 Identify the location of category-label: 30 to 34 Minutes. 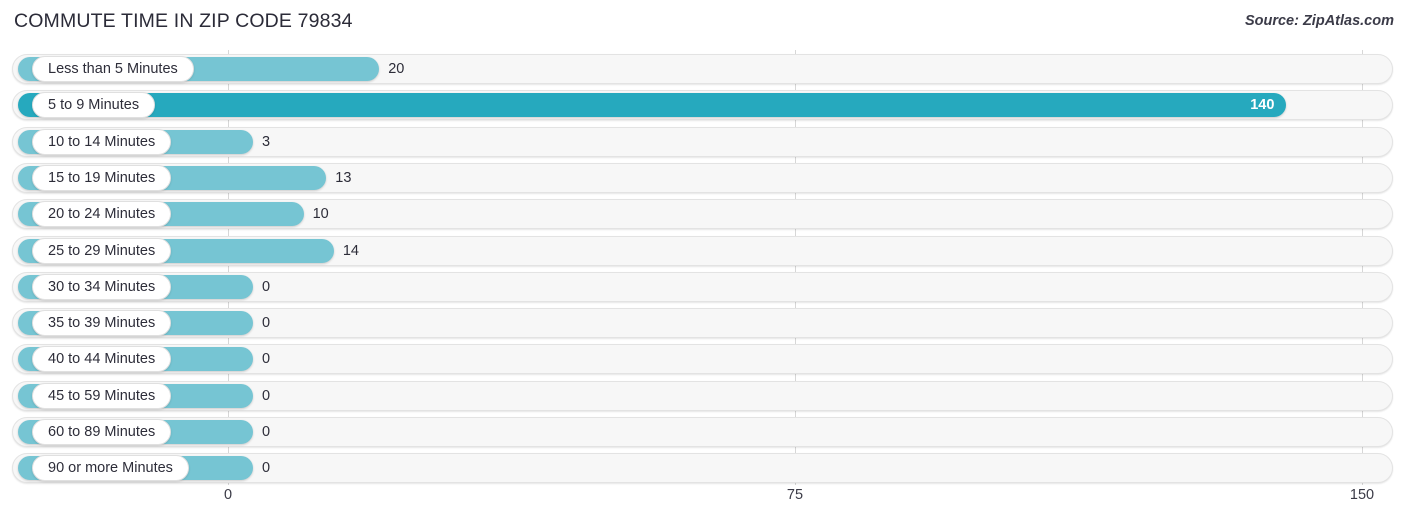
(102, 286).